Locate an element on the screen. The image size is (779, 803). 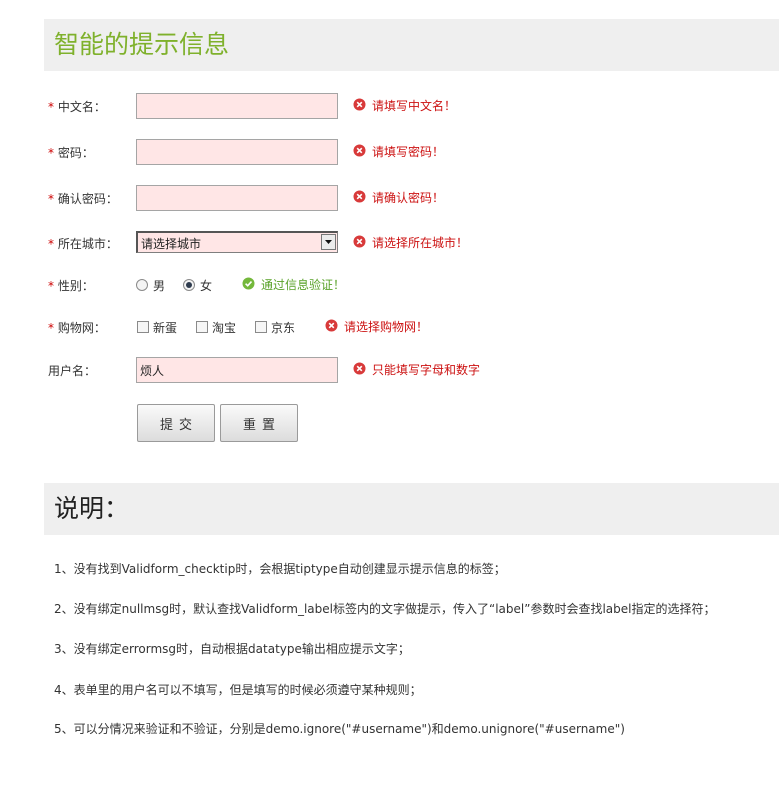
confirm-password-label: * 确认密码： is located at coordinates (83, 198).